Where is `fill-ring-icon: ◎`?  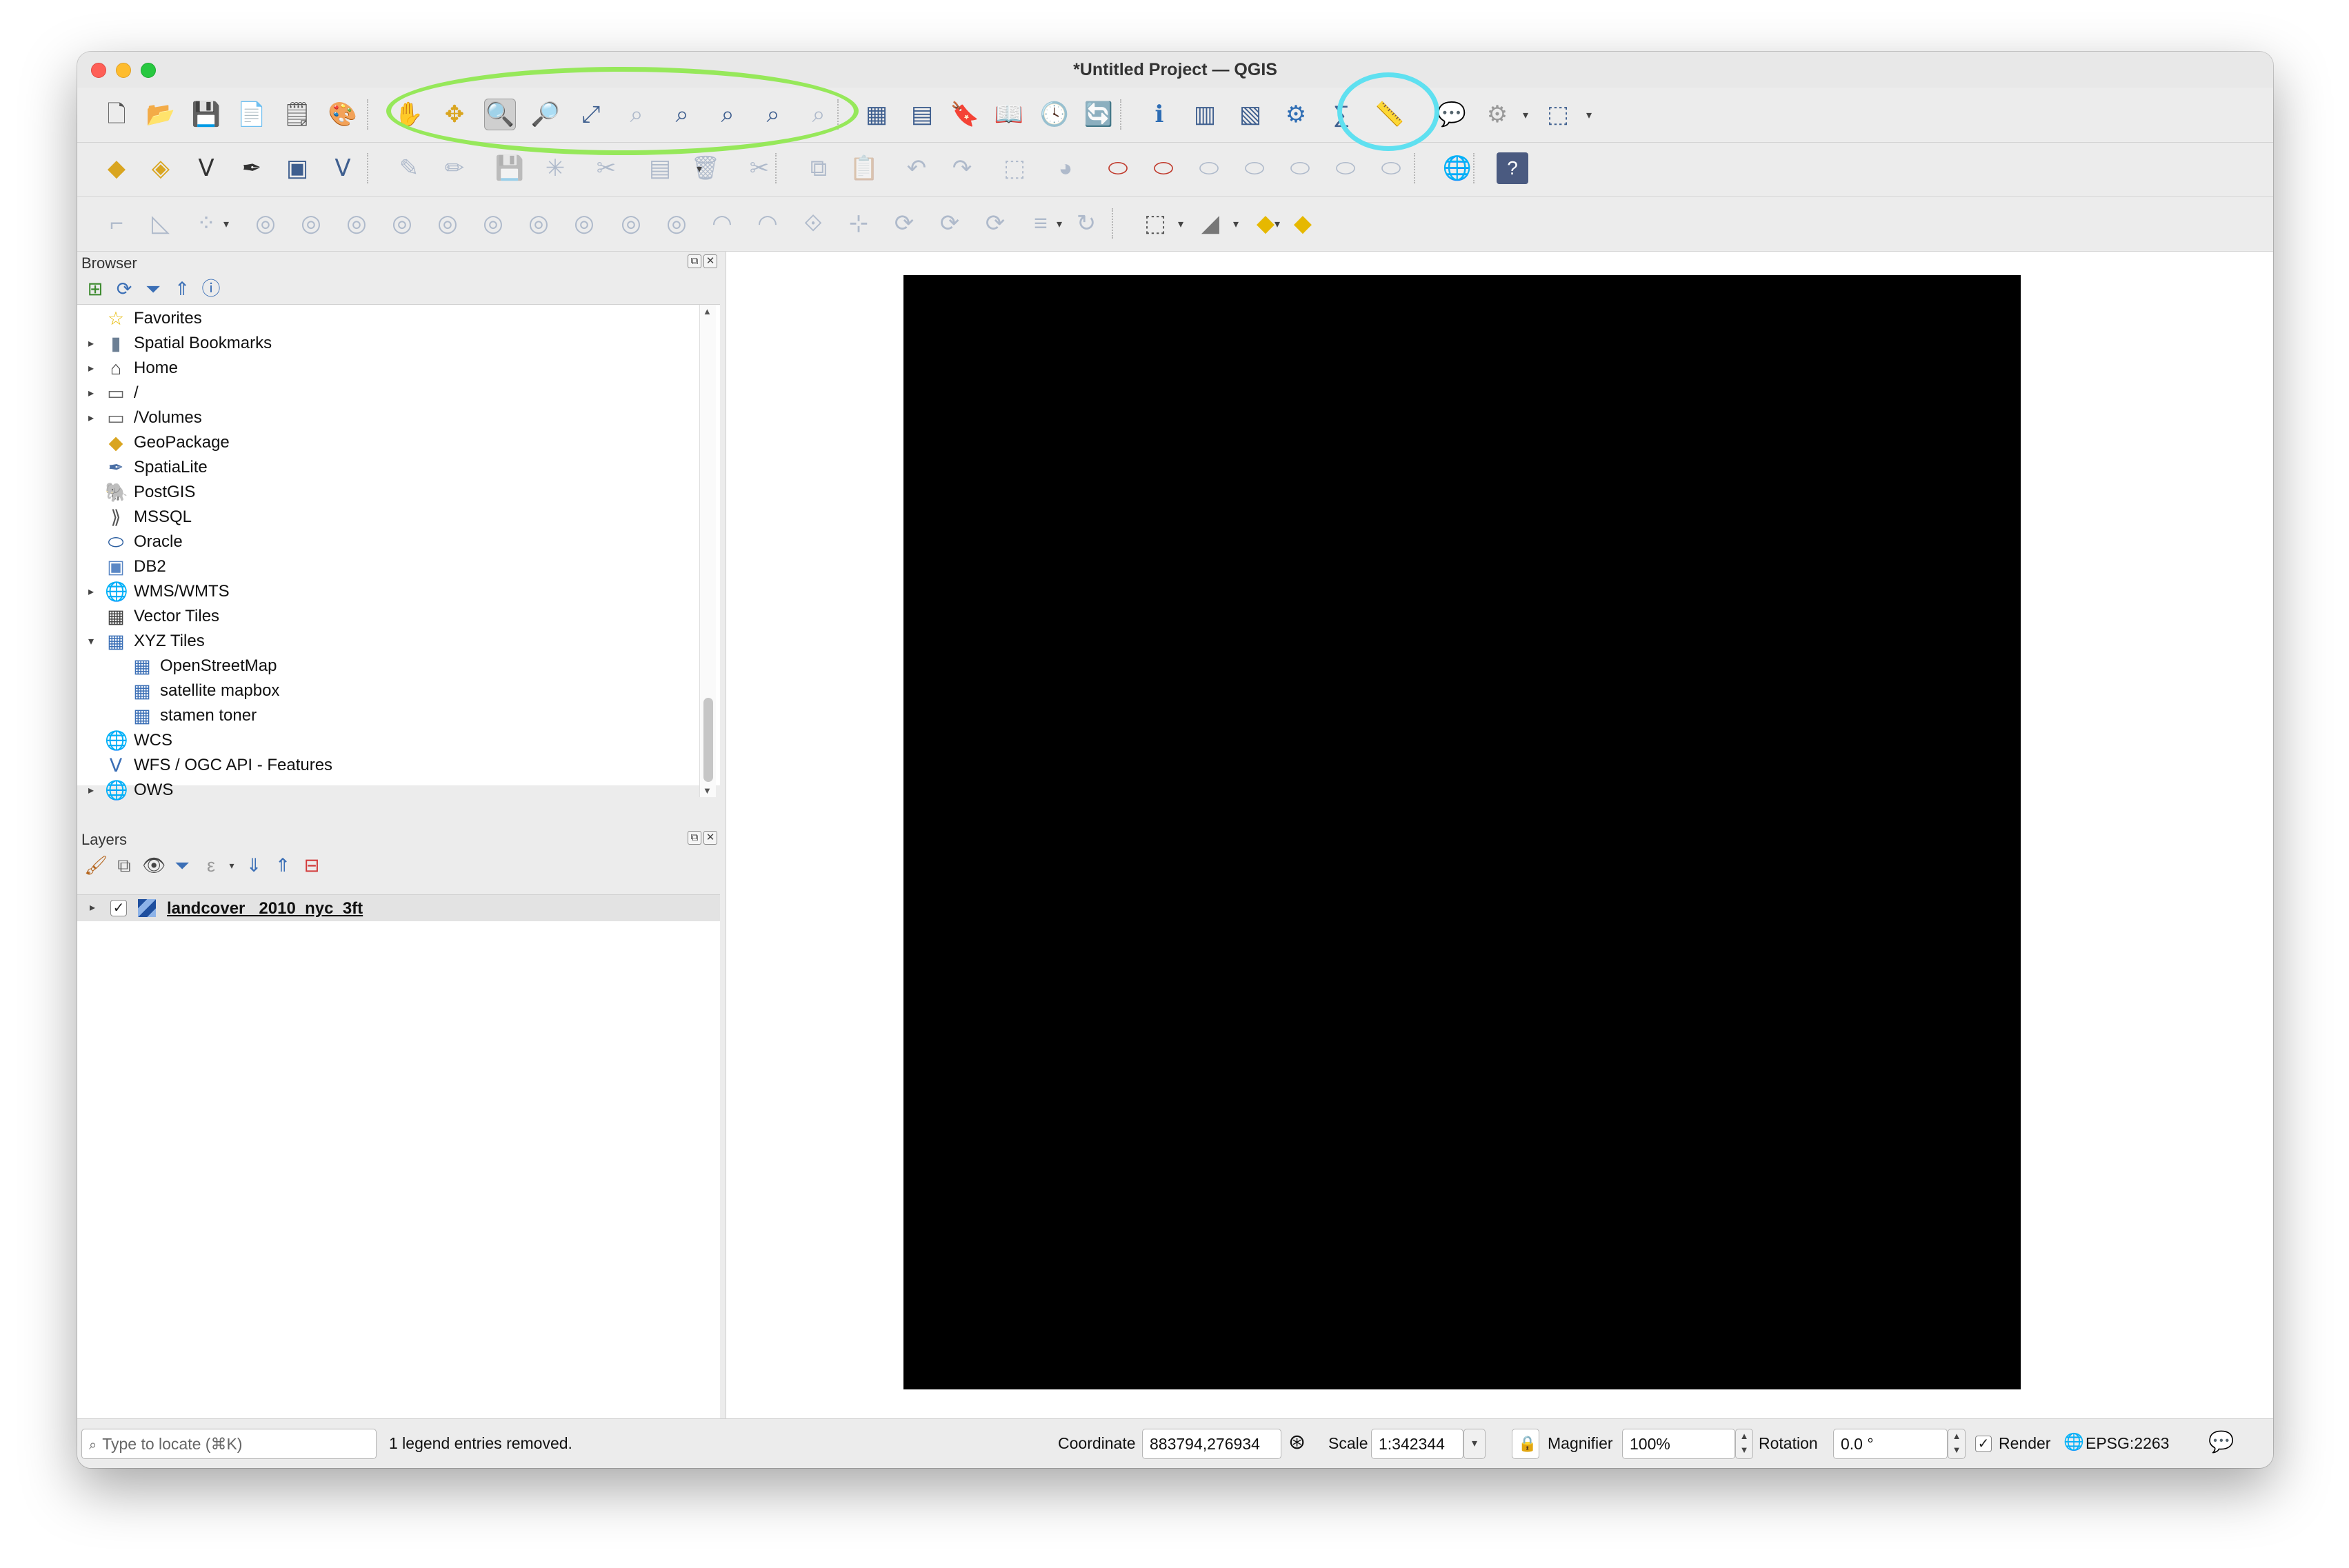
fill-ring-icon: ◎ is located at coordinates (265, 223).